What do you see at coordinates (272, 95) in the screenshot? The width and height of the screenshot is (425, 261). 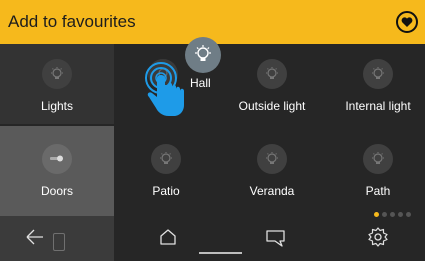 I see `tile-outside-light: Outside light` at bounding box center [272, 95].